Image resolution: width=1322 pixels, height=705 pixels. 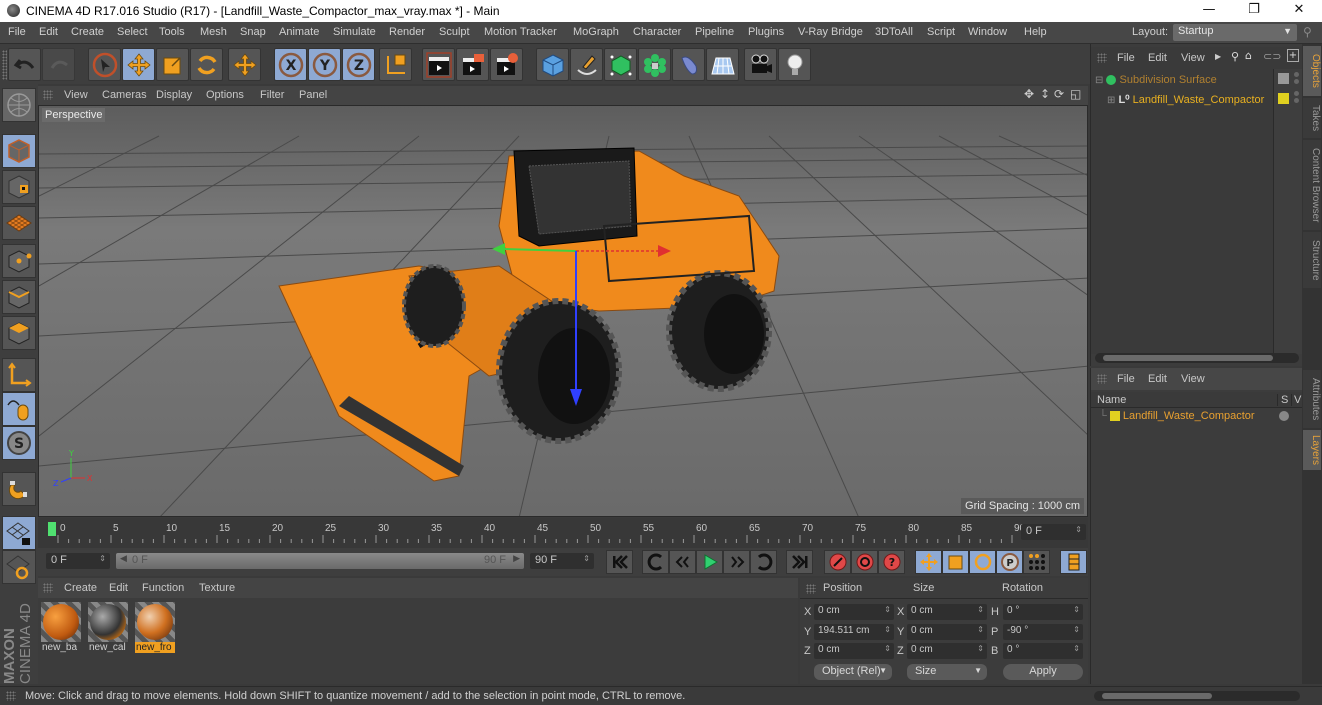 What do you see at coordinates (19, 187) in the screenshot?
I see `texture-mode-button` at bounding box center [19, 187].